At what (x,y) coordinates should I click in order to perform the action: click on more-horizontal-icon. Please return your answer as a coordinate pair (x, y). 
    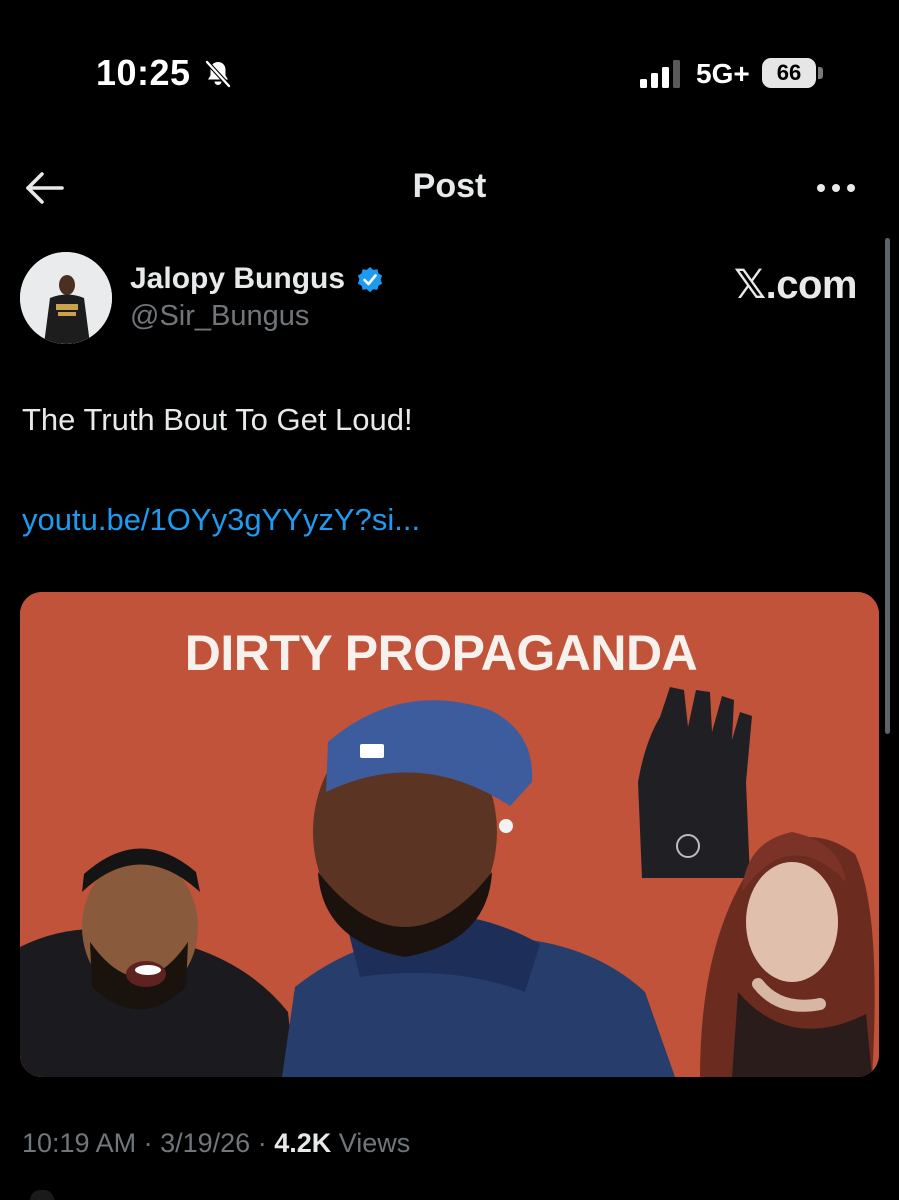
    Looking at the image, I should click on (836, 188).